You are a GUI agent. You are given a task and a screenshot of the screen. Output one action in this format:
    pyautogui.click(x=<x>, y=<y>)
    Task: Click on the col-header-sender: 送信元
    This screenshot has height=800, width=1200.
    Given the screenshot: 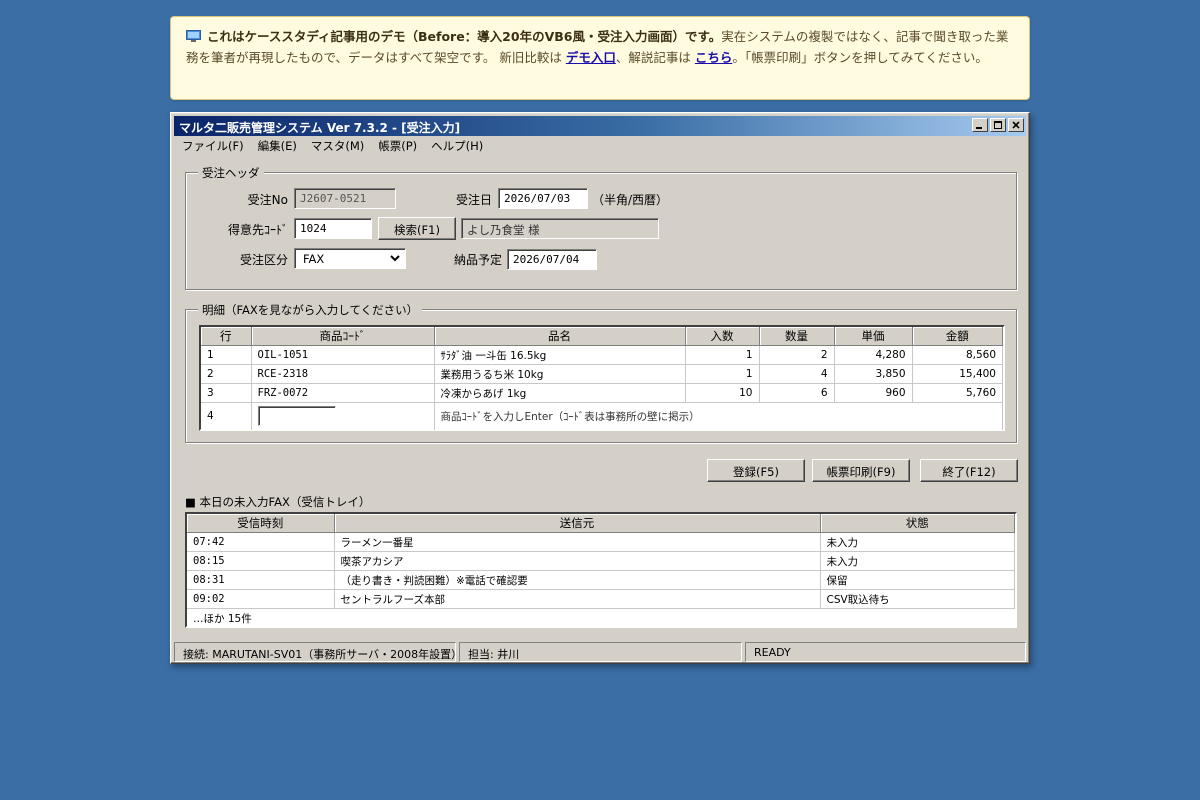 What is the action you would take?
    pyautogui.click(x=577, y=523)
    